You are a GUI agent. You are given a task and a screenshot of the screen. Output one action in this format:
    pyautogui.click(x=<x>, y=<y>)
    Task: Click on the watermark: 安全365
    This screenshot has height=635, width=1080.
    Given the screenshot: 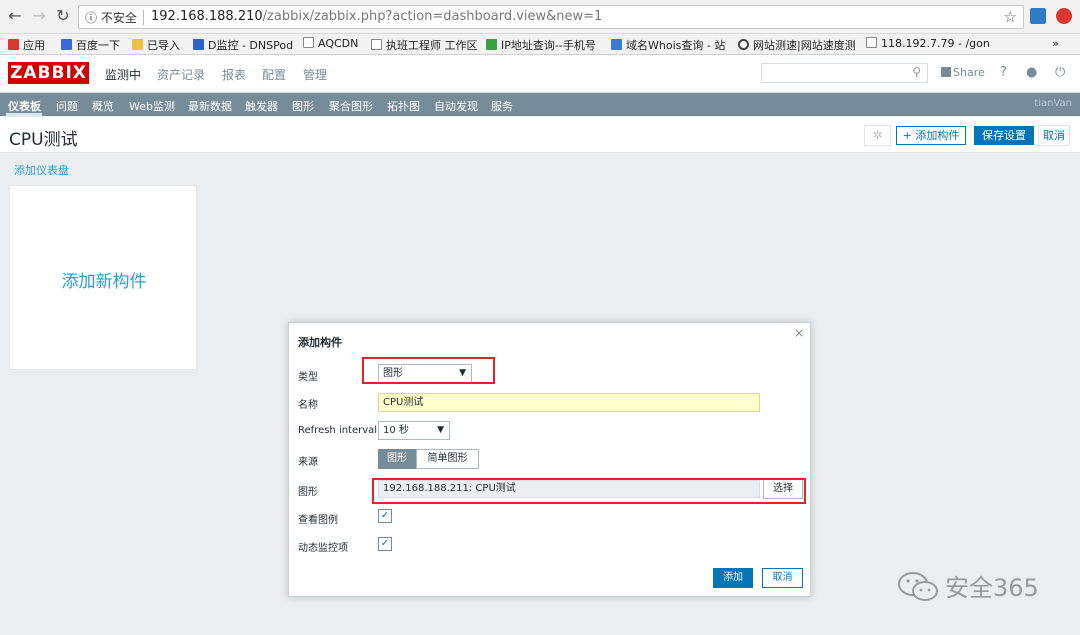 What is the action you would take?
    pyautogui.click(x=975, y=586)
    